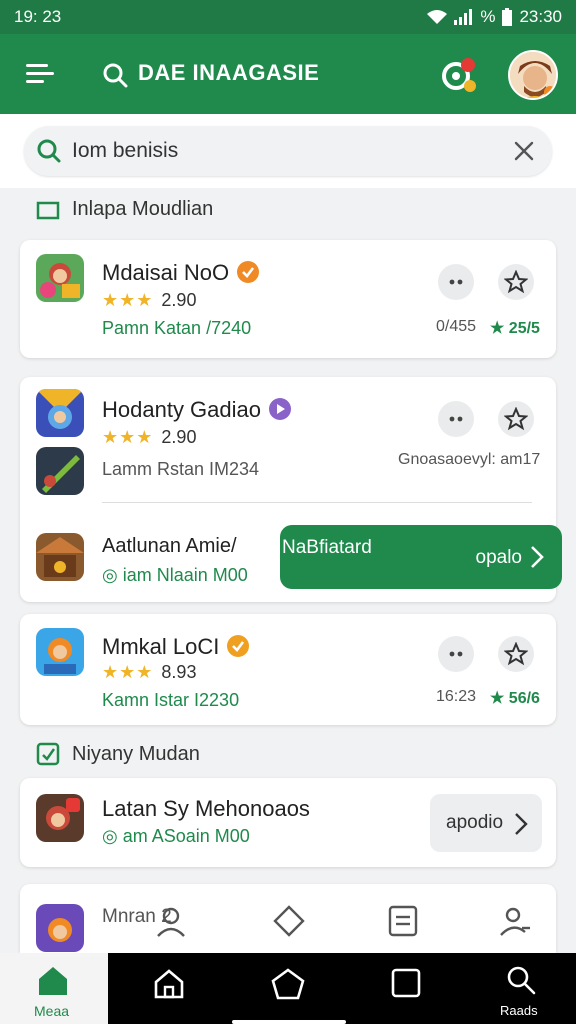  Describe the element at coordinates (456, 326) in the screenshot. I see `app-meta: 0/455` at that location.